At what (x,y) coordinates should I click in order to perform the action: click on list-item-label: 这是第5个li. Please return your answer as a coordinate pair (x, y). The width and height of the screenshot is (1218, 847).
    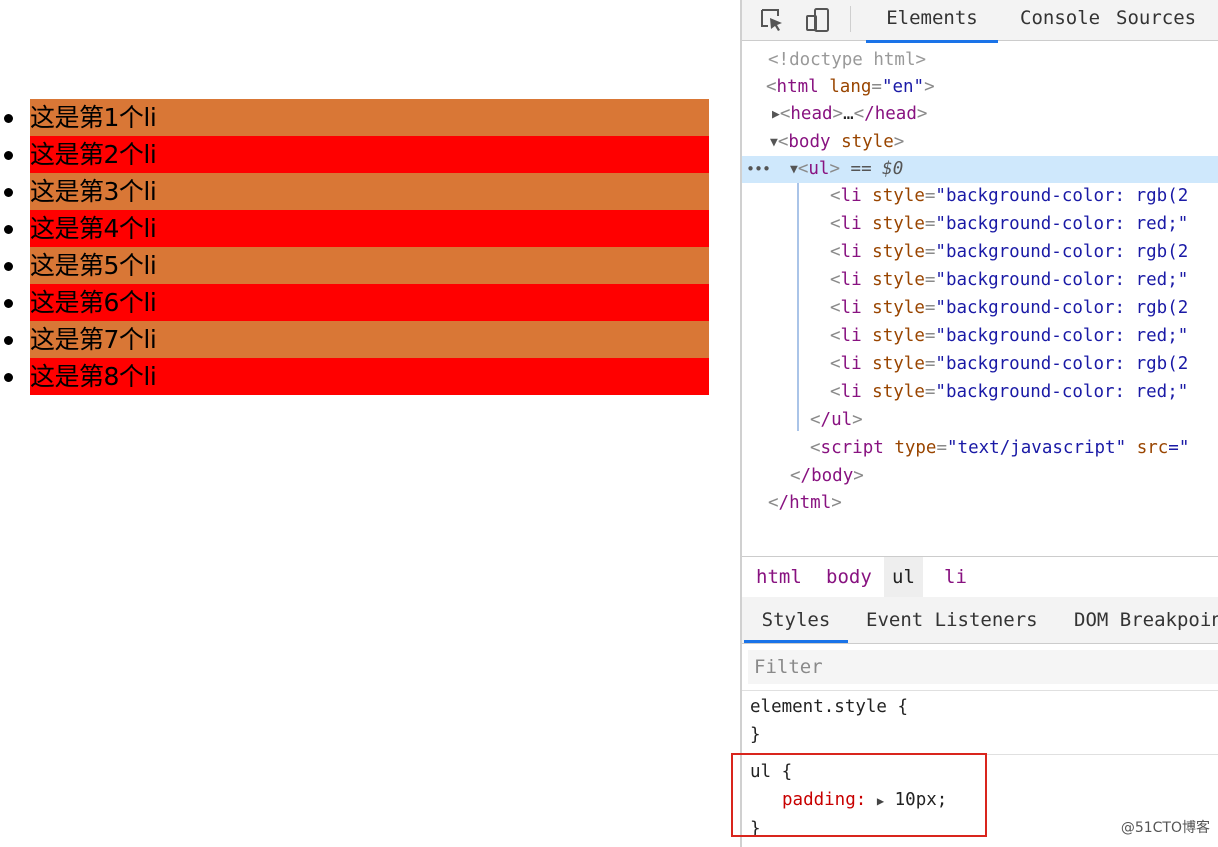
    Looking at the image, I should click on (93, 265).